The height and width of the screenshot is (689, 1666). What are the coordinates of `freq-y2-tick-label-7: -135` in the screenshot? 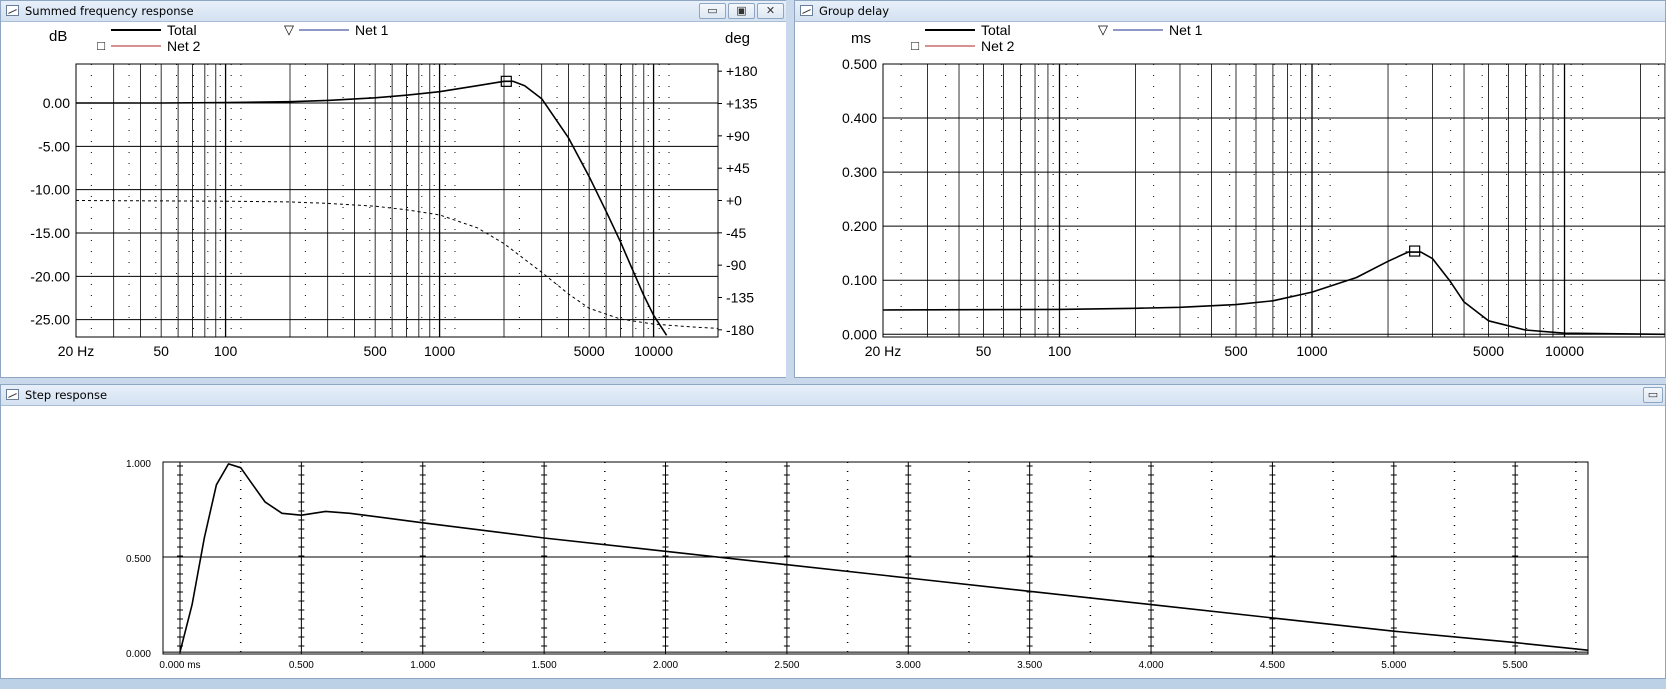 It's located at (740, 297).